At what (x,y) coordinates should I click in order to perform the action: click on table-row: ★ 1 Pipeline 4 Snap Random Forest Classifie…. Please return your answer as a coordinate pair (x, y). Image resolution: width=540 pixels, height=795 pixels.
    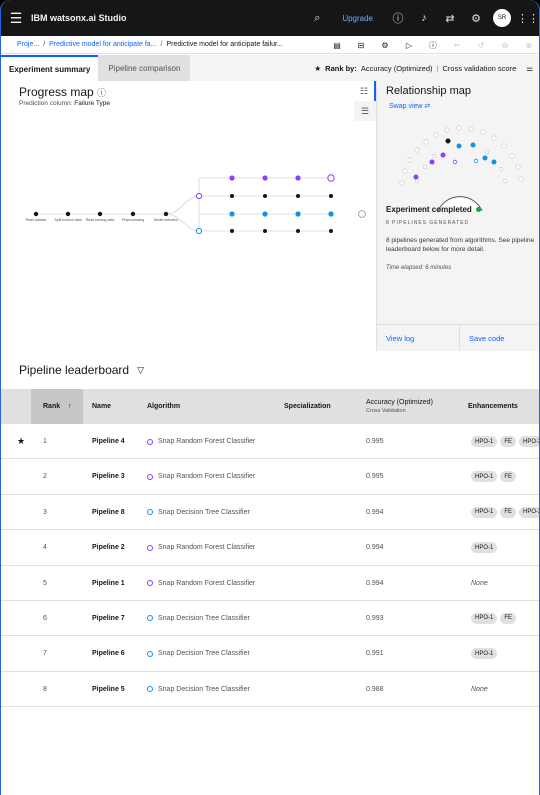
    Looking at the image, I should click on (270, 442).